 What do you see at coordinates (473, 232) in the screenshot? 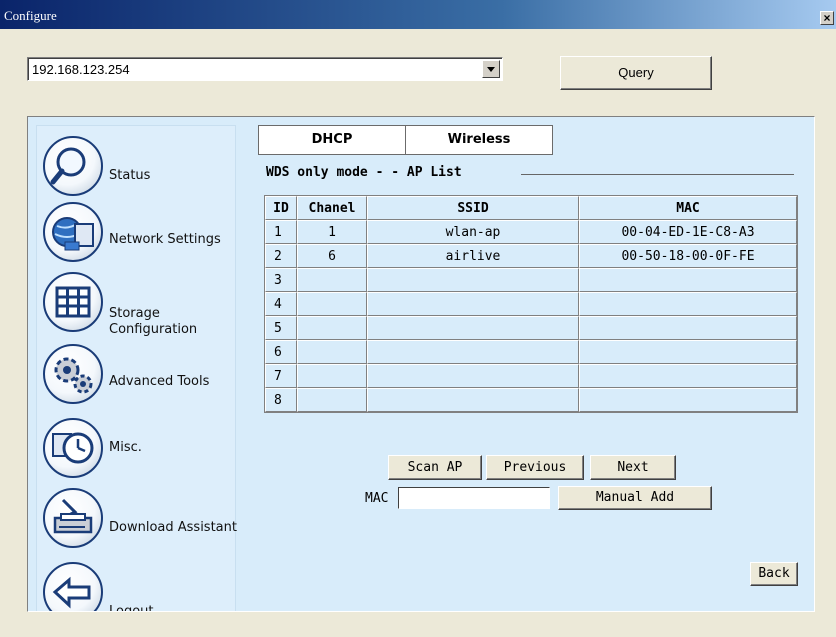
I see `cell-ssid: wlan-ap` at bounding box center [473, 232].